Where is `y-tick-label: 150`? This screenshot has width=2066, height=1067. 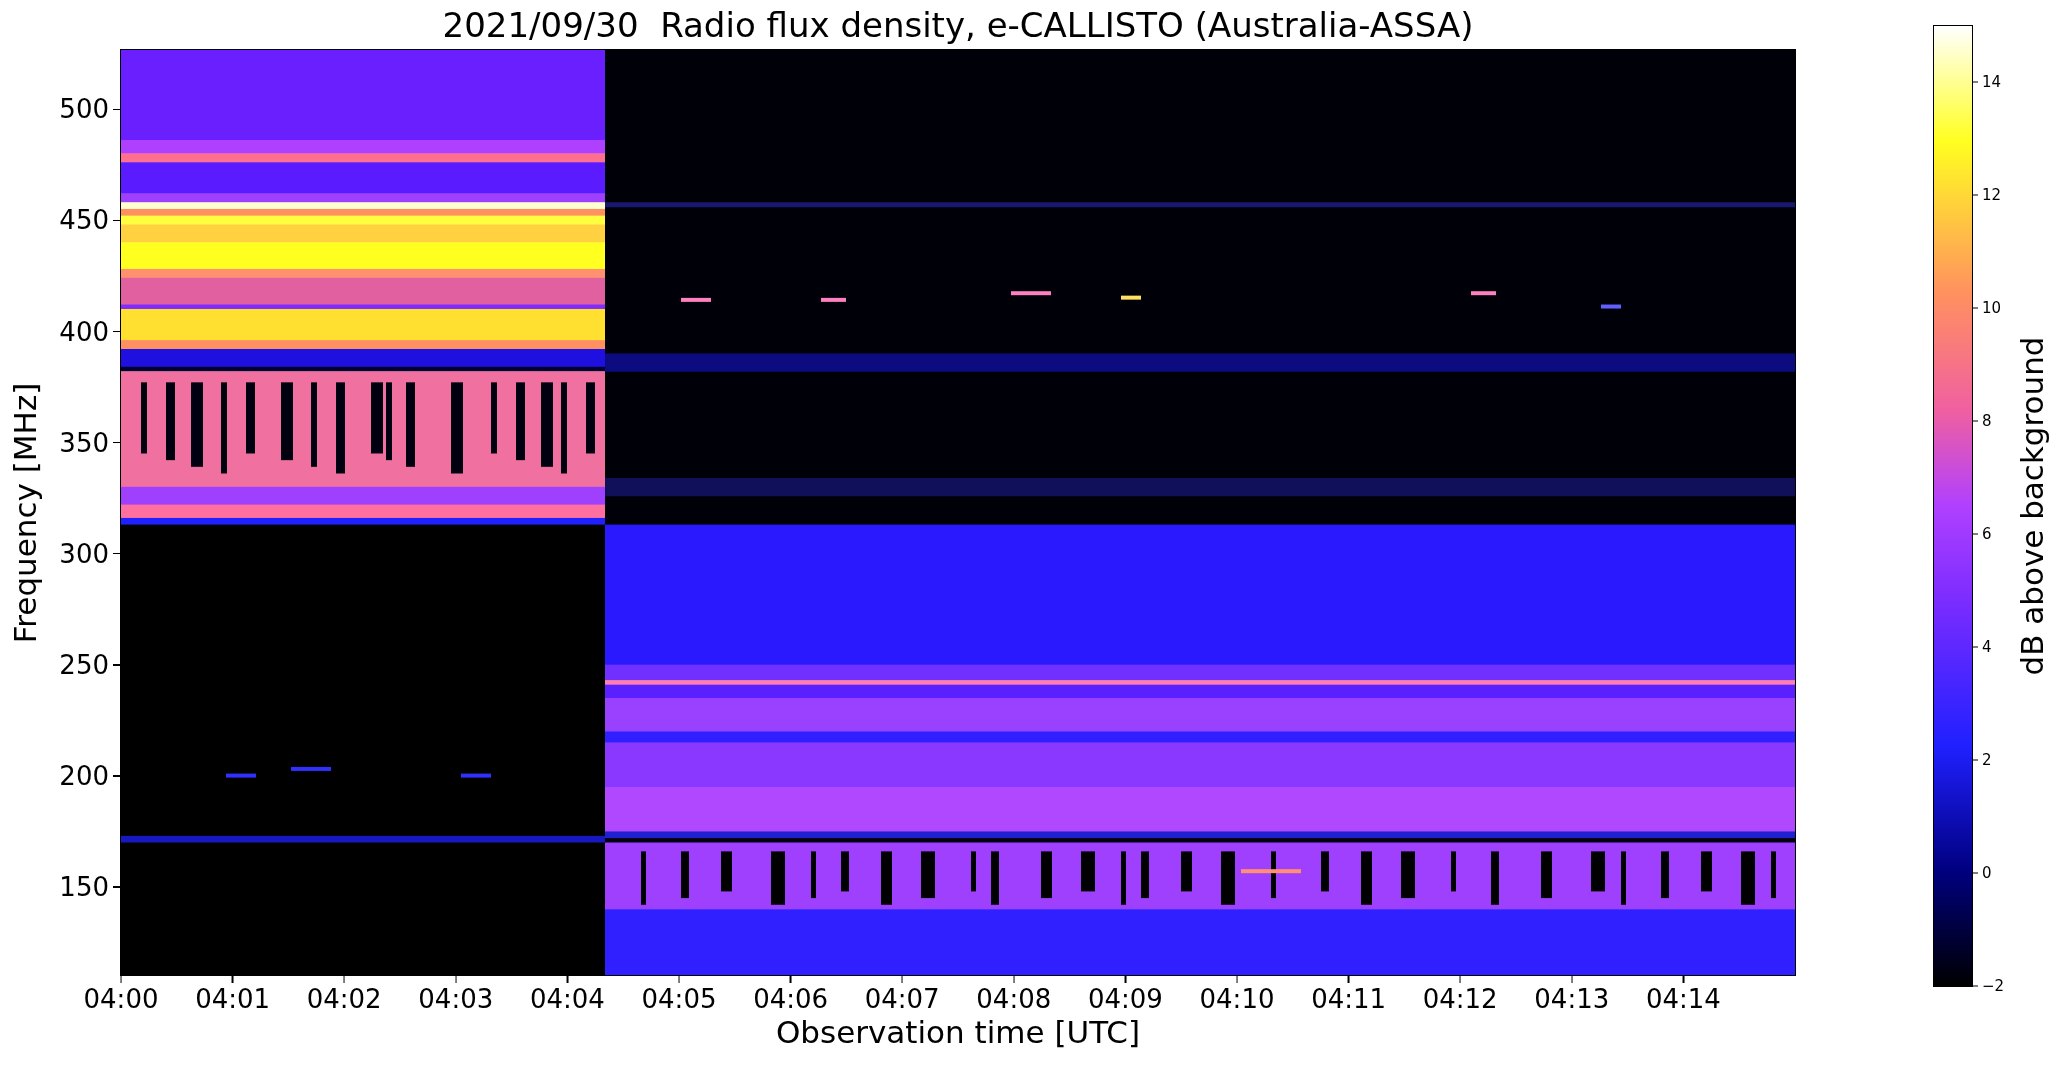 y-tick-label: 150 is located at coordinates (84, 887).